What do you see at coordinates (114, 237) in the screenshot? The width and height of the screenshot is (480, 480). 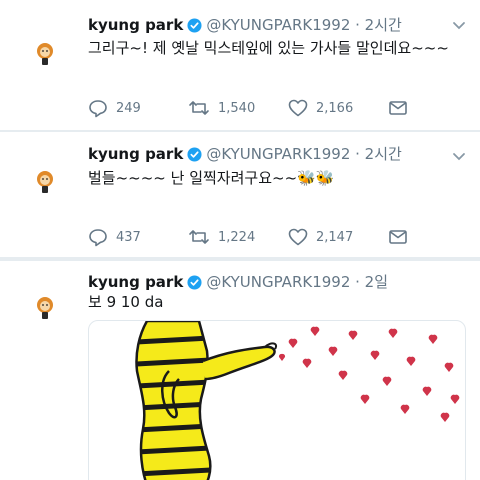 I see `reply-button: 437` at bounding box center [114, 237].